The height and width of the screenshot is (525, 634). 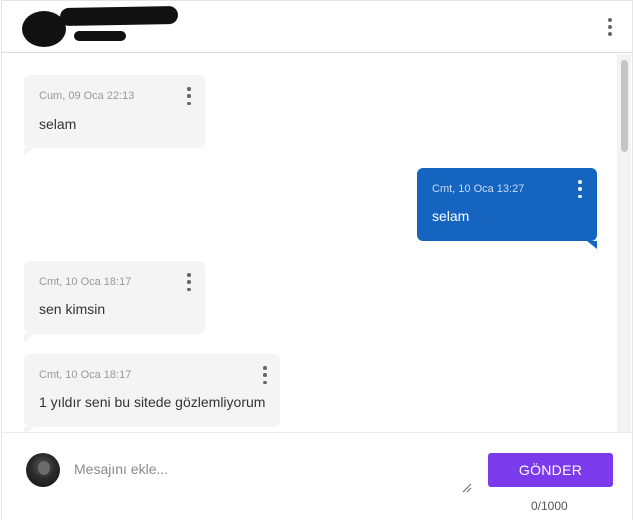 What do you see at coordinates (43, 470) in the screenshot?
I see `user-avatar` at bounding box center [43, 470].